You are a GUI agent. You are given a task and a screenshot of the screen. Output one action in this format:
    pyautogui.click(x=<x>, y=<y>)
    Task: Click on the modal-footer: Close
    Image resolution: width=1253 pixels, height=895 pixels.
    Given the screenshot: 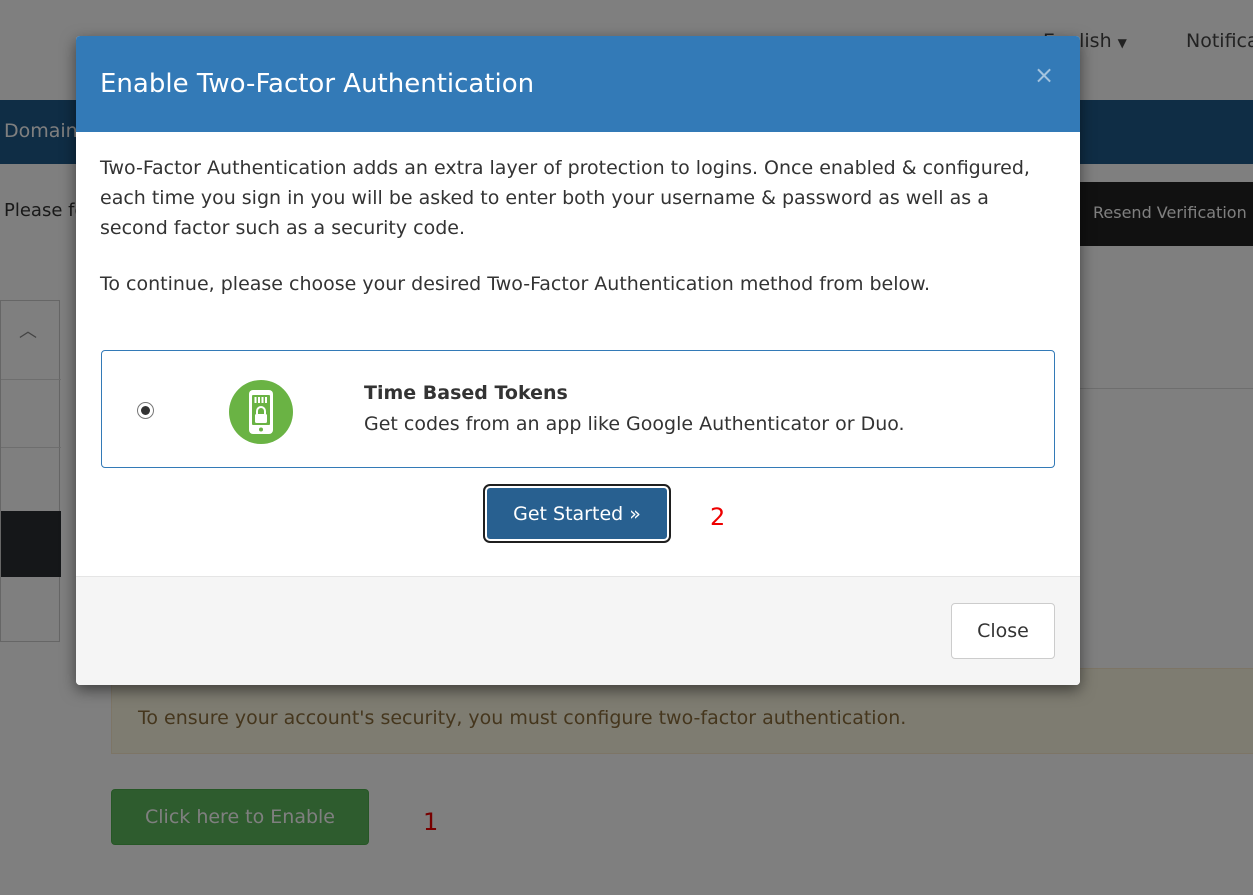 What is the action you would take?
    pyautogui.click(x=578, y=630)
    